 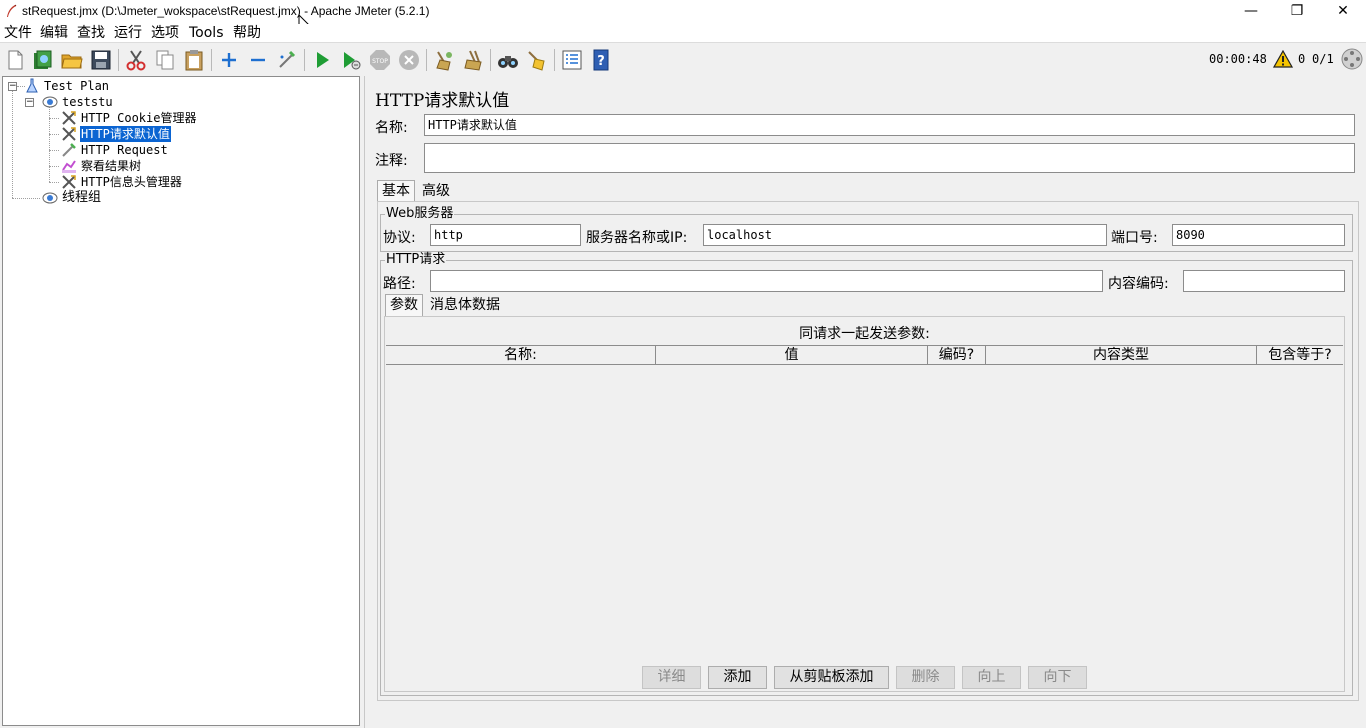 I want to click on paste-button, so click(x=194, y=60).